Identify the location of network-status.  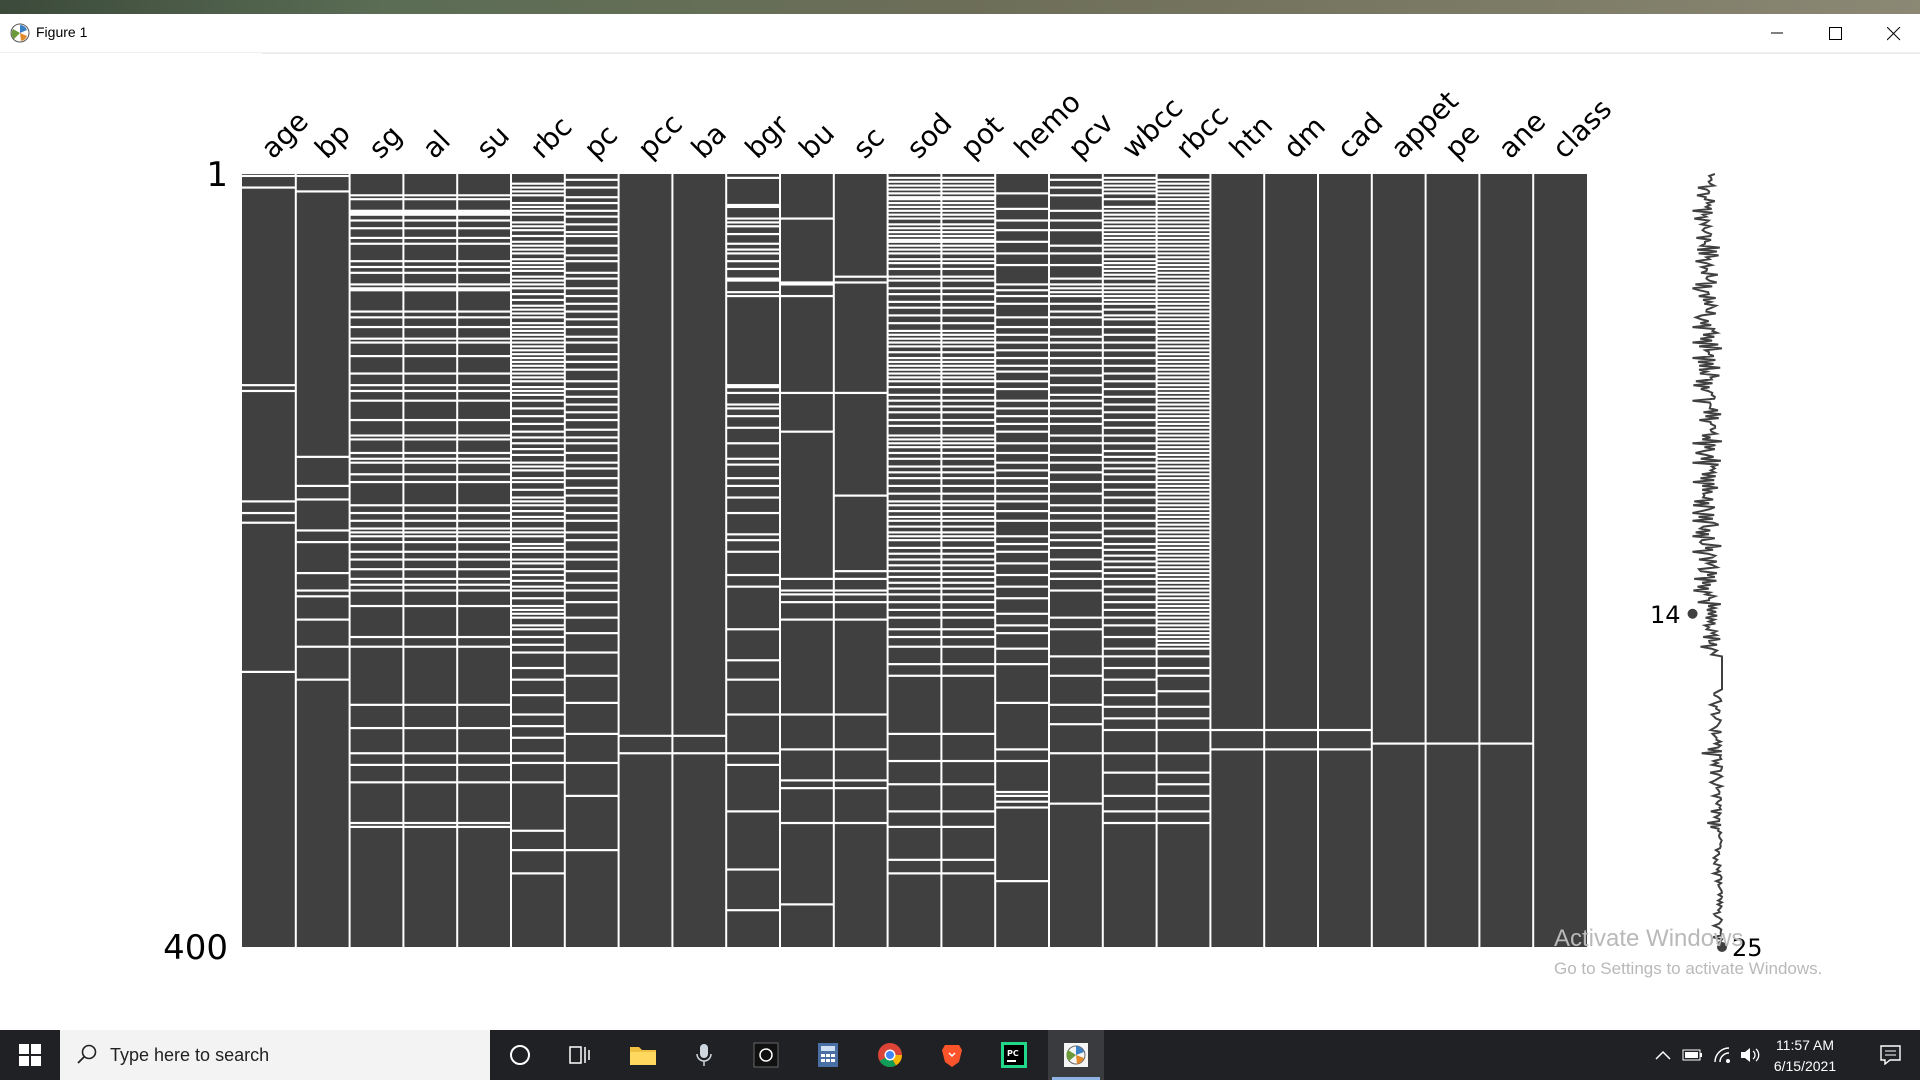
(1723, 1055).